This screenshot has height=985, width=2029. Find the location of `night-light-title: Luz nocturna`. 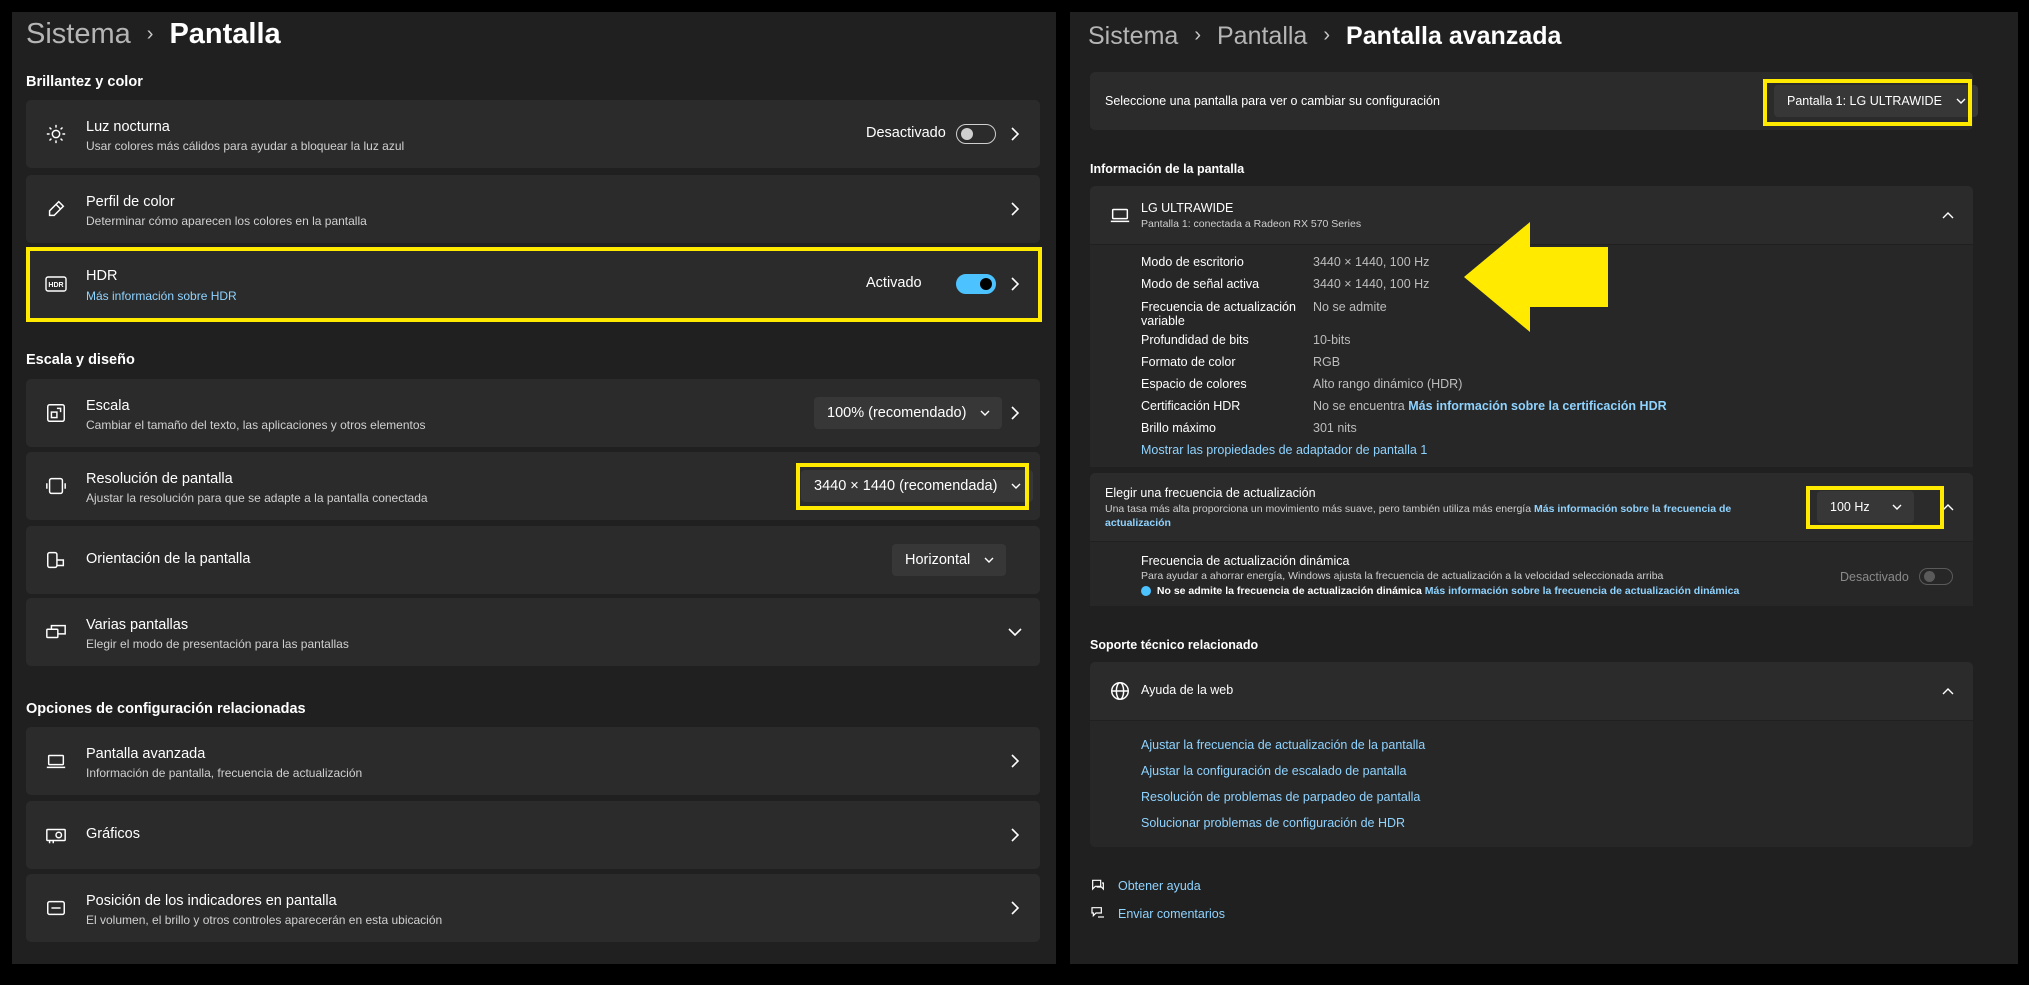

night-light-title: Luz nocturna is located at coordinates (128, 127).